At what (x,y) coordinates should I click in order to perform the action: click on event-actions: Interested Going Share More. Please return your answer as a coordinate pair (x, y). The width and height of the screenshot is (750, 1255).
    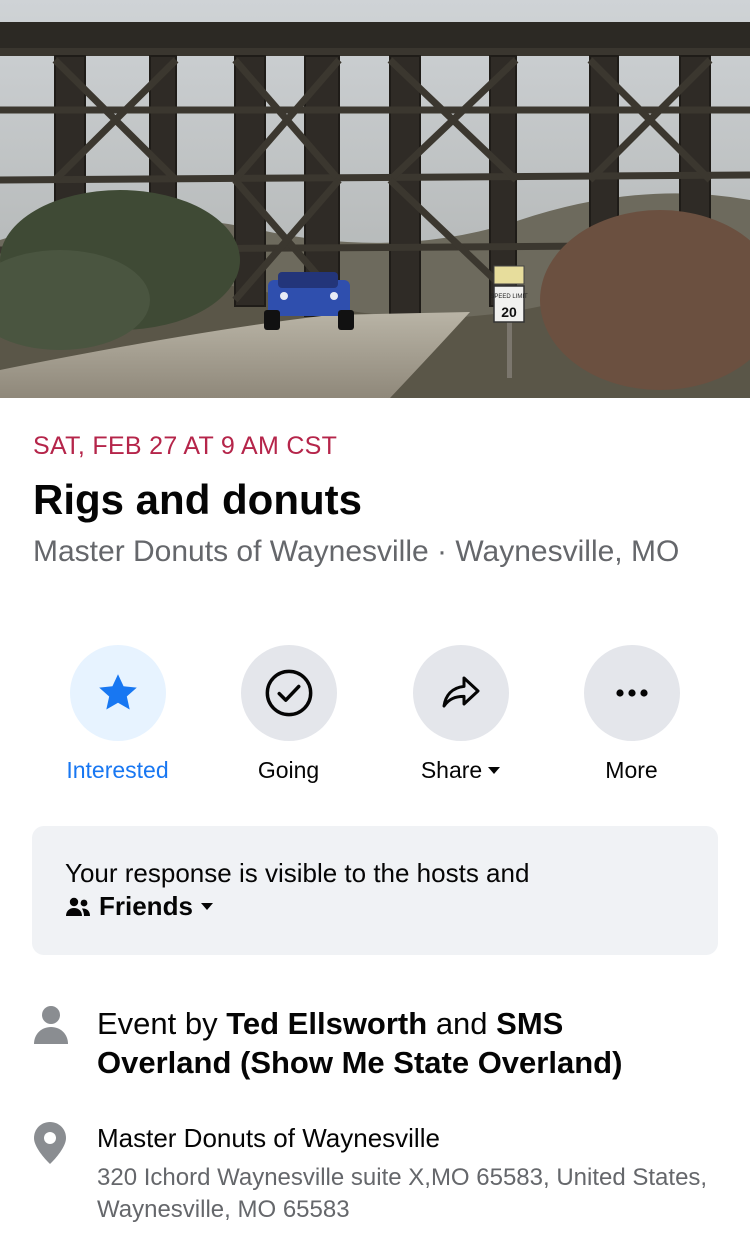
    Looking at the image, I should click on (375, 720).